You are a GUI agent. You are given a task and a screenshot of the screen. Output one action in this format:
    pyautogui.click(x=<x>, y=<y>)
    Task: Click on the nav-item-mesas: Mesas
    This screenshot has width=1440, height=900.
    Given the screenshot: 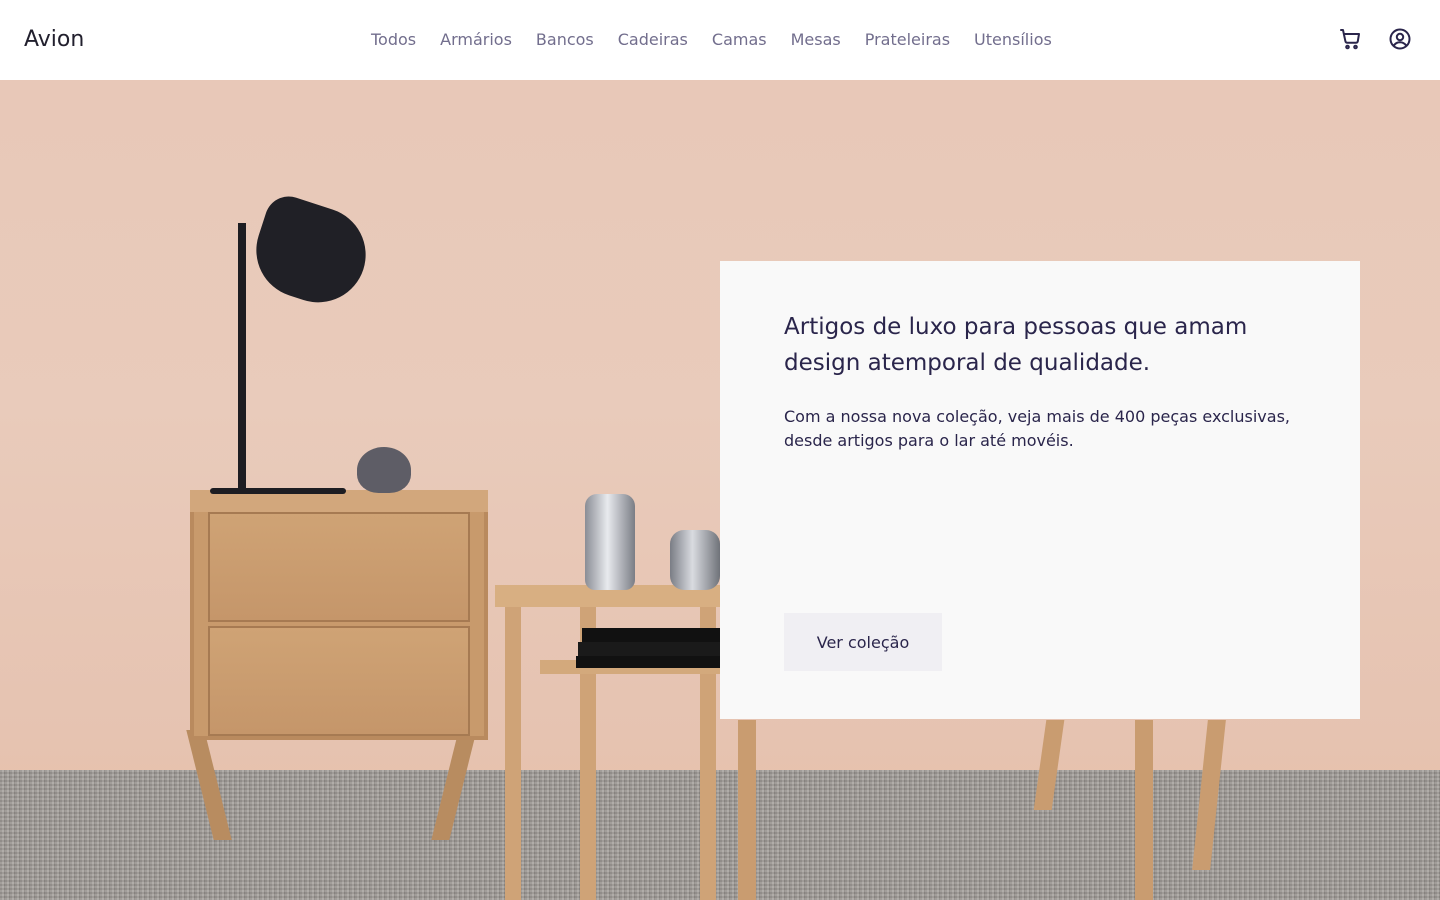 What is the action you would take?
    pyautogui.click(x=816, y=40)
    